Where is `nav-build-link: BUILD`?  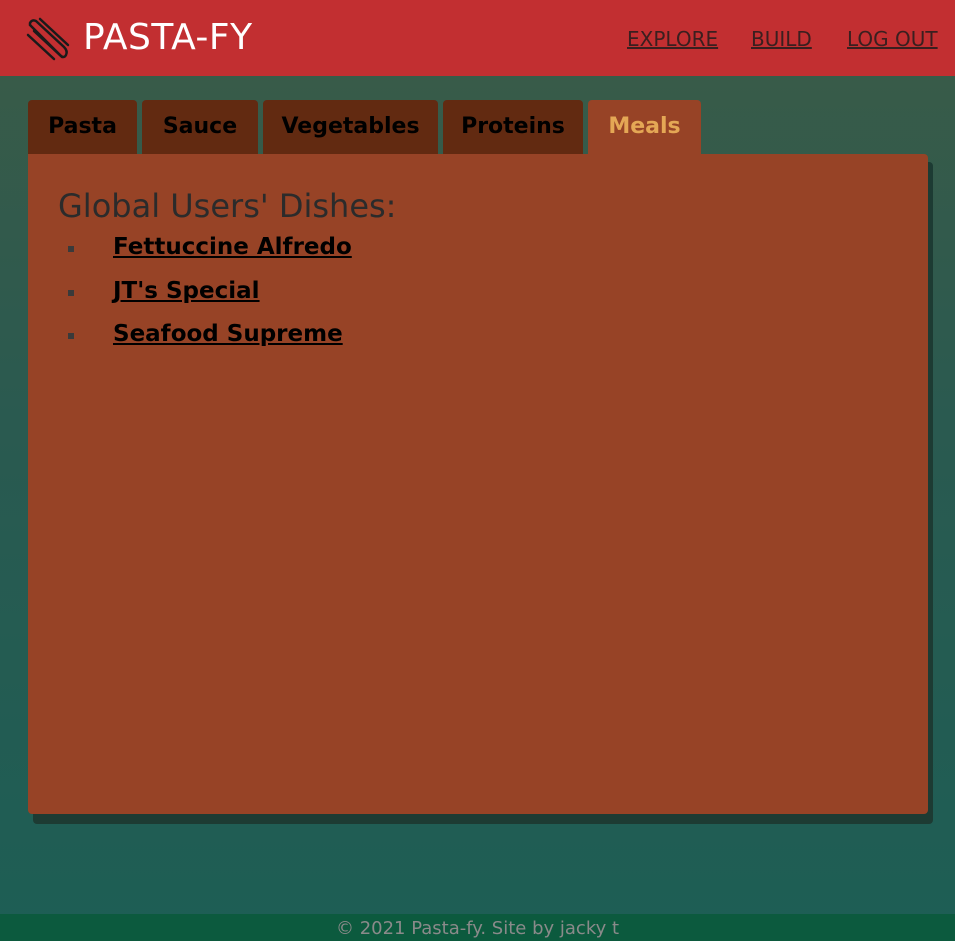
nav-build-link: BUILD is located at coordinates (781, 39).